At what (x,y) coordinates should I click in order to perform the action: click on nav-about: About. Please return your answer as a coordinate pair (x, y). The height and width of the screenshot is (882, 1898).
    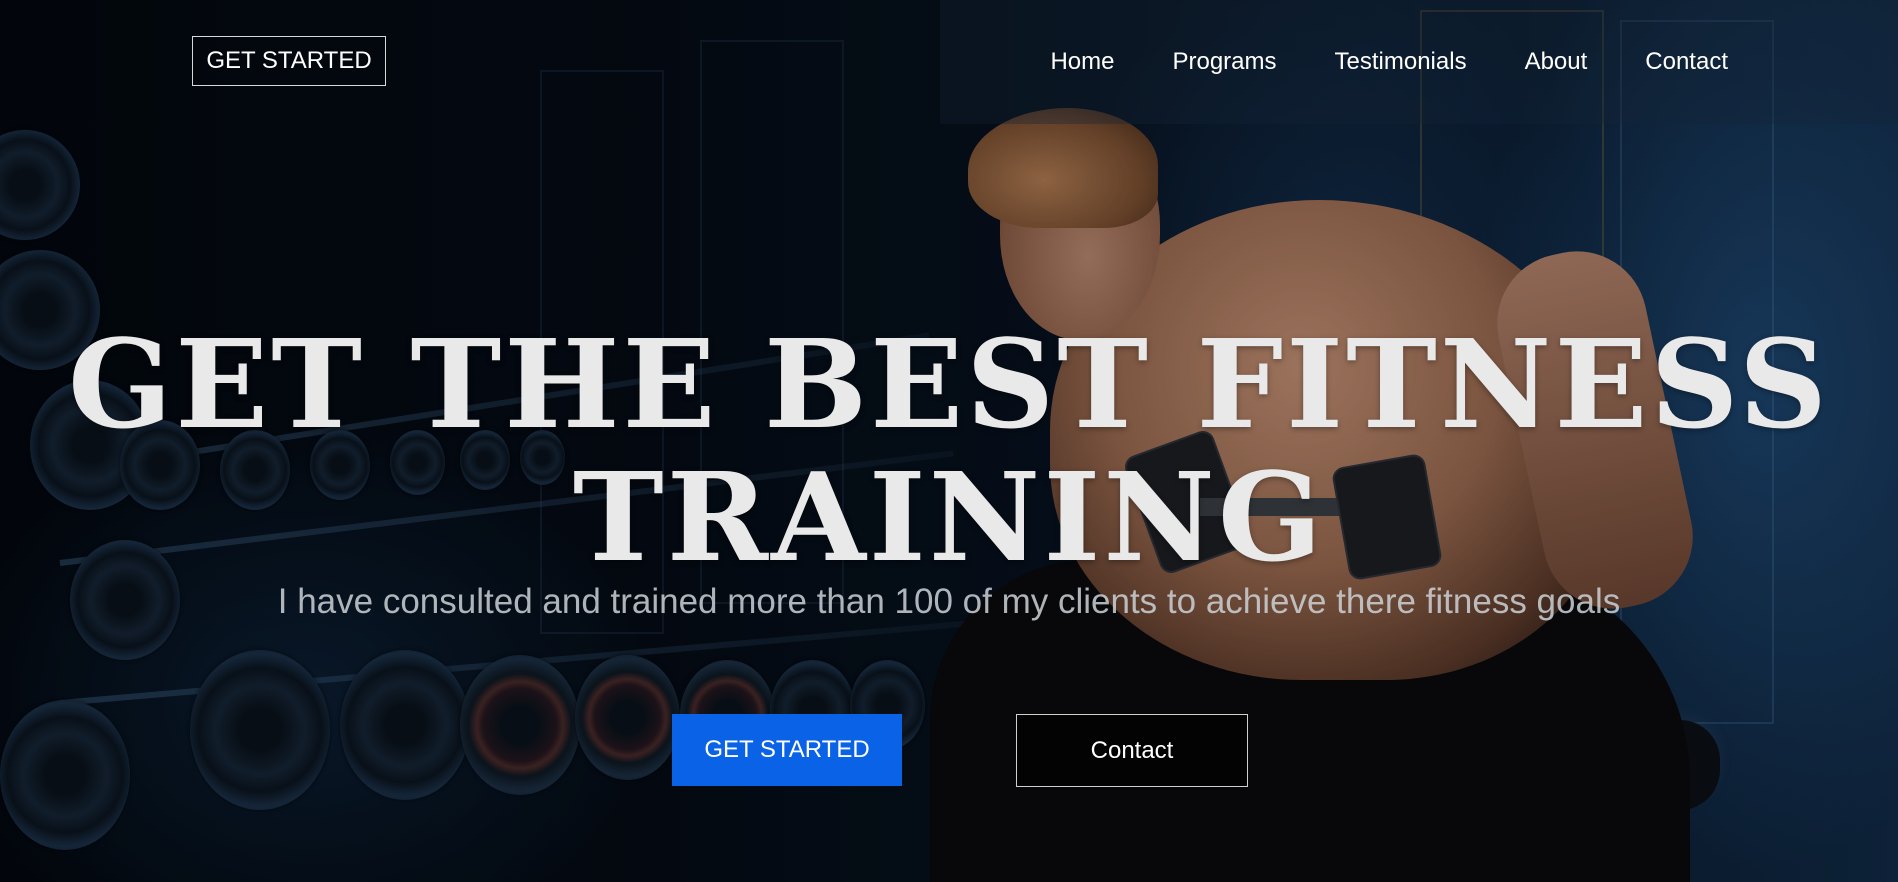
    Looking at the image, I should click on (1556, 62).